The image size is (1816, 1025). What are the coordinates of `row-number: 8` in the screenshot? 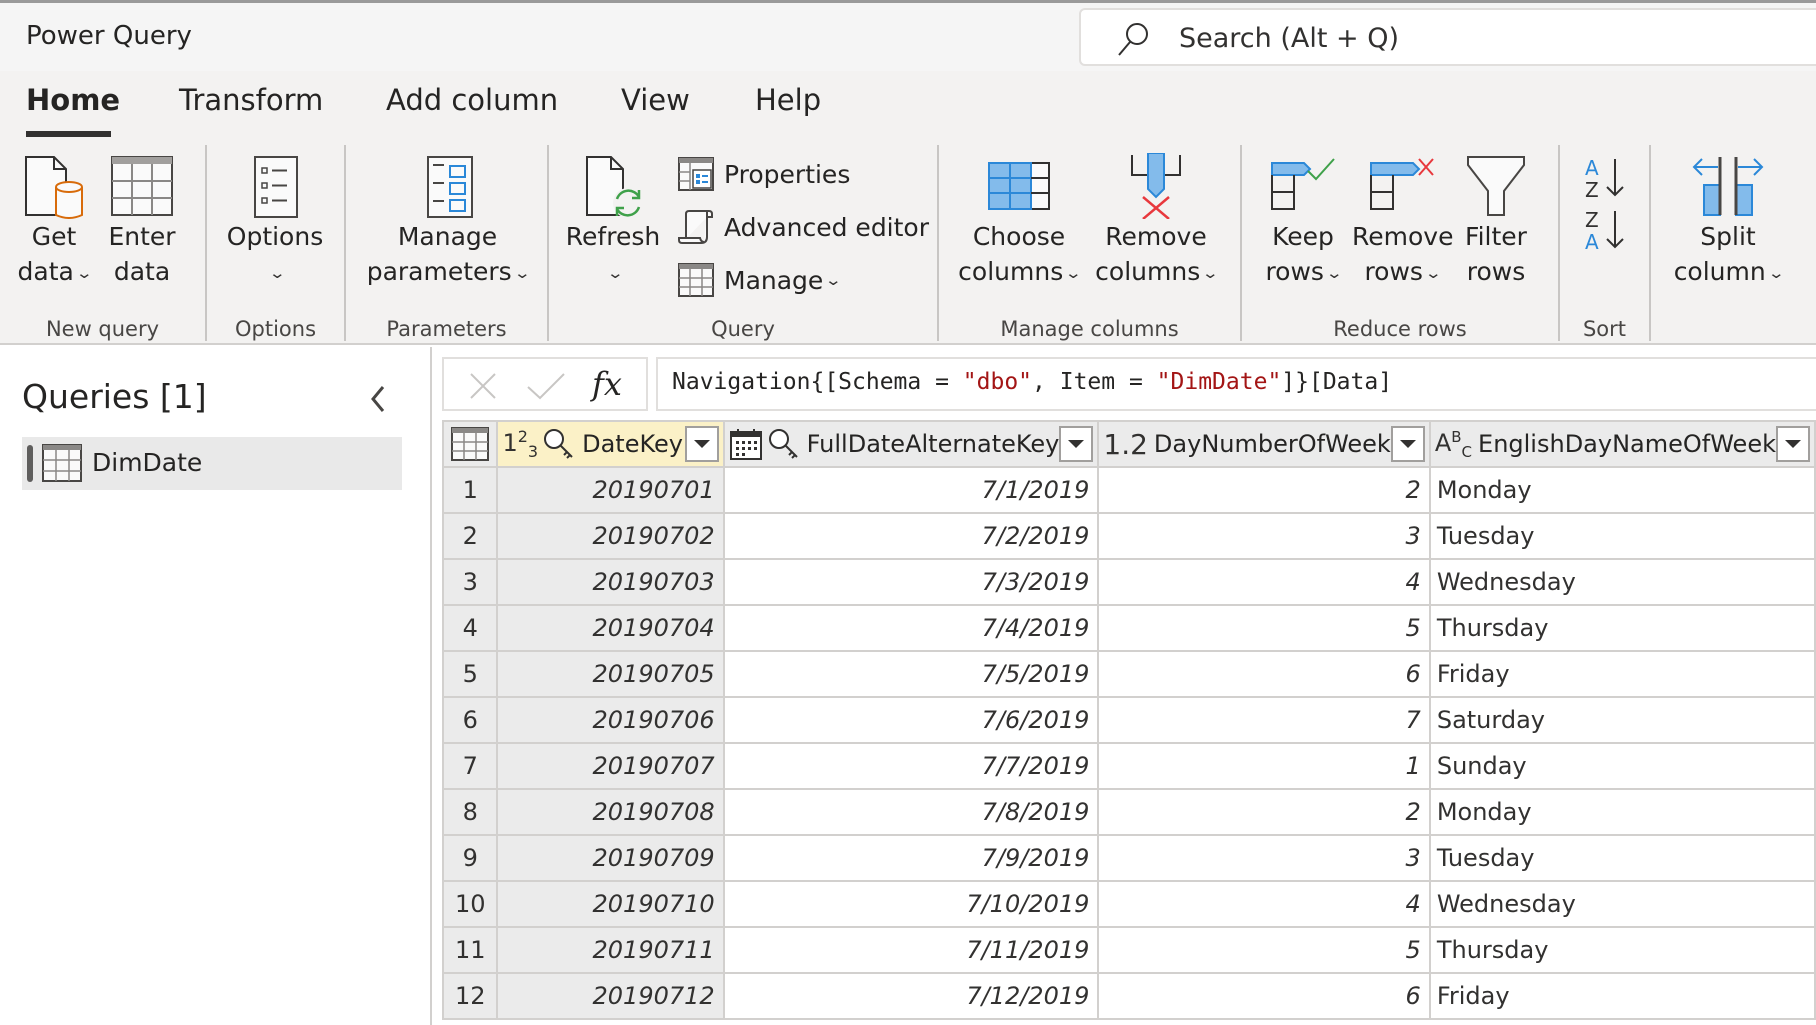 It's located at (470, 812).